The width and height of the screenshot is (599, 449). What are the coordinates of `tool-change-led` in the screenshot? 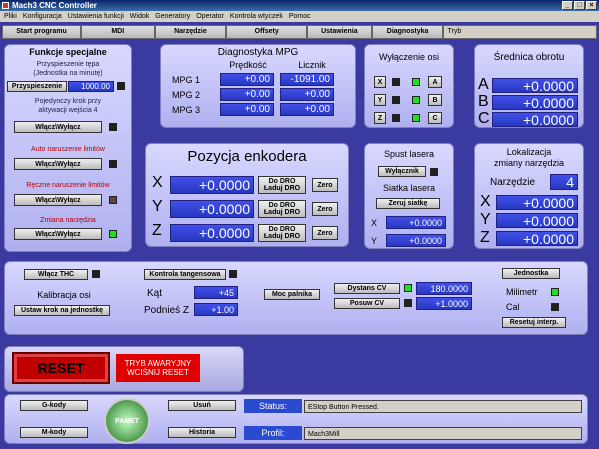 It's located at (113, 234).